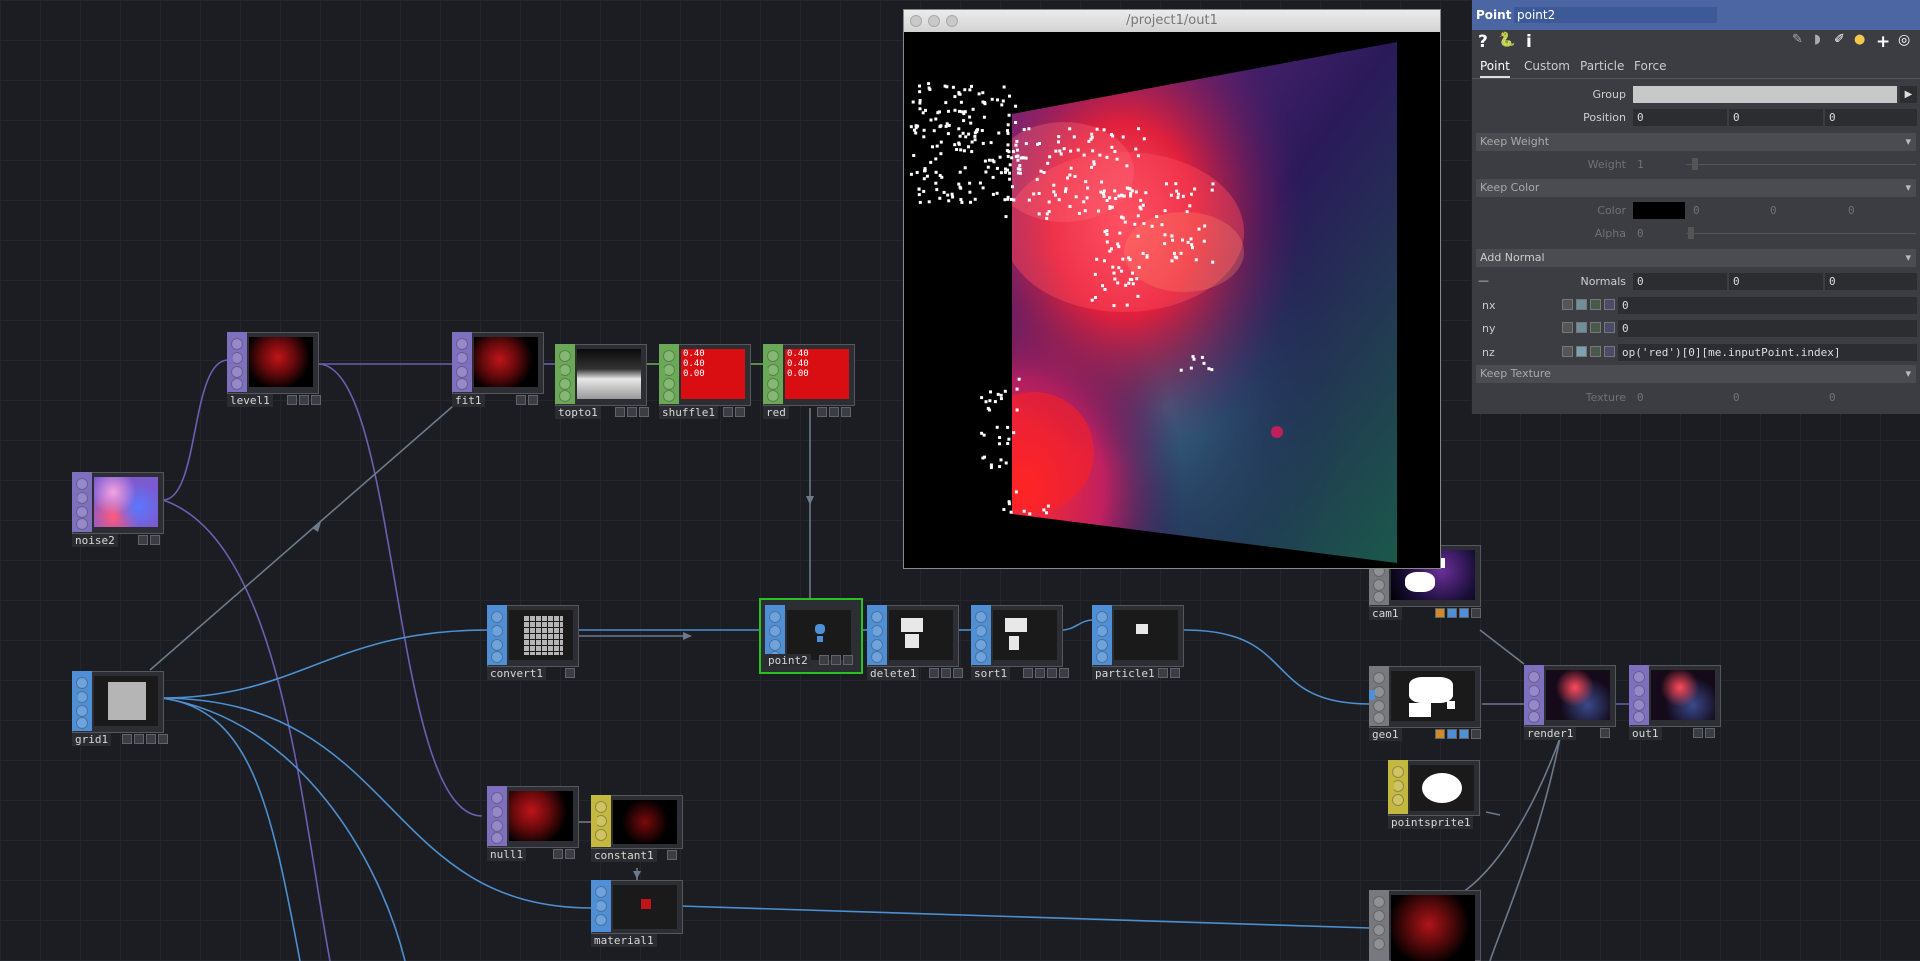 The width and height of the screenshot is (1920, 961). I want to click on alpha-slider-handle, so click(1691, 233).